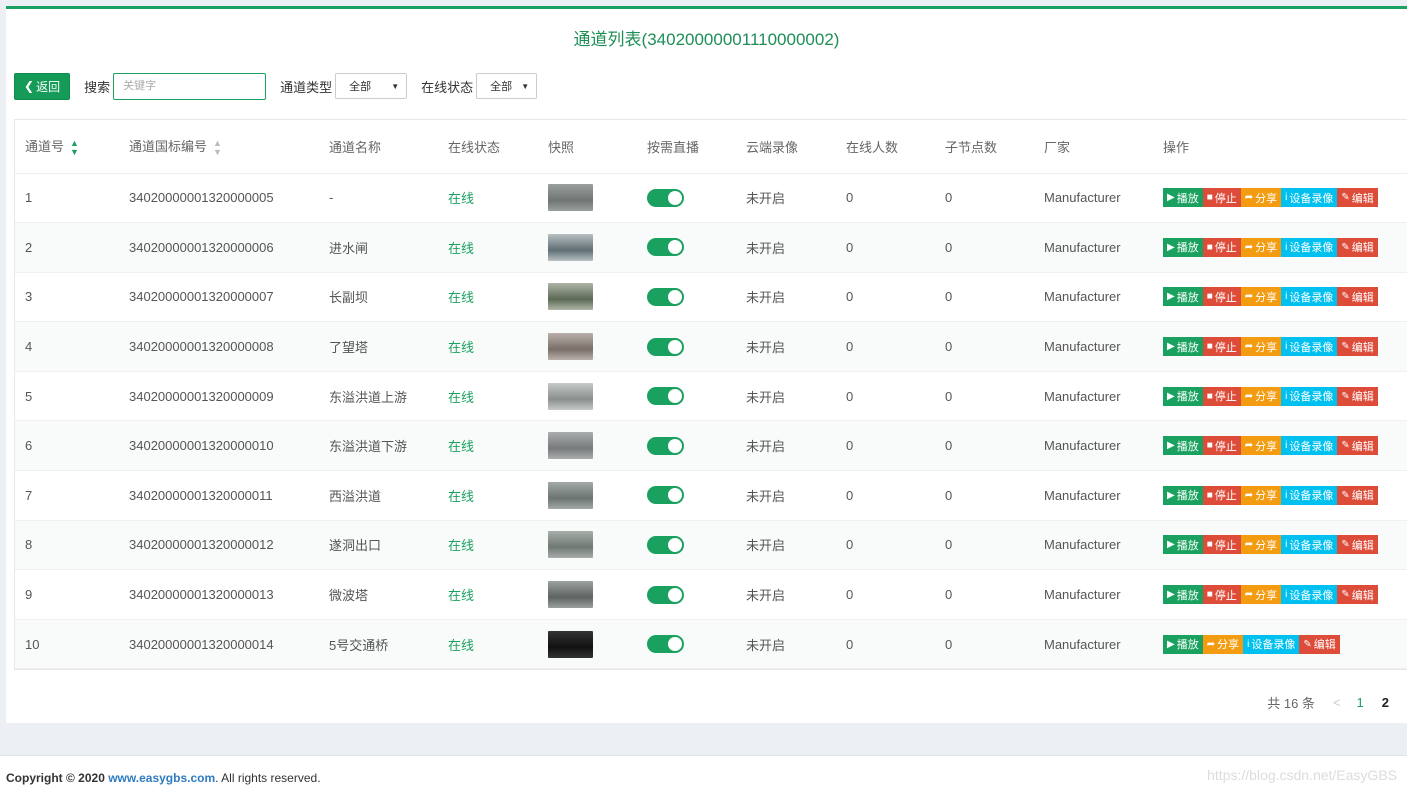 The height and width of the screenshot is (793, 1407). What do you see at coordinates (1345, 198) in the screenshot?
I see `edit-icon: ✎` at bounding box center [1345, 198].